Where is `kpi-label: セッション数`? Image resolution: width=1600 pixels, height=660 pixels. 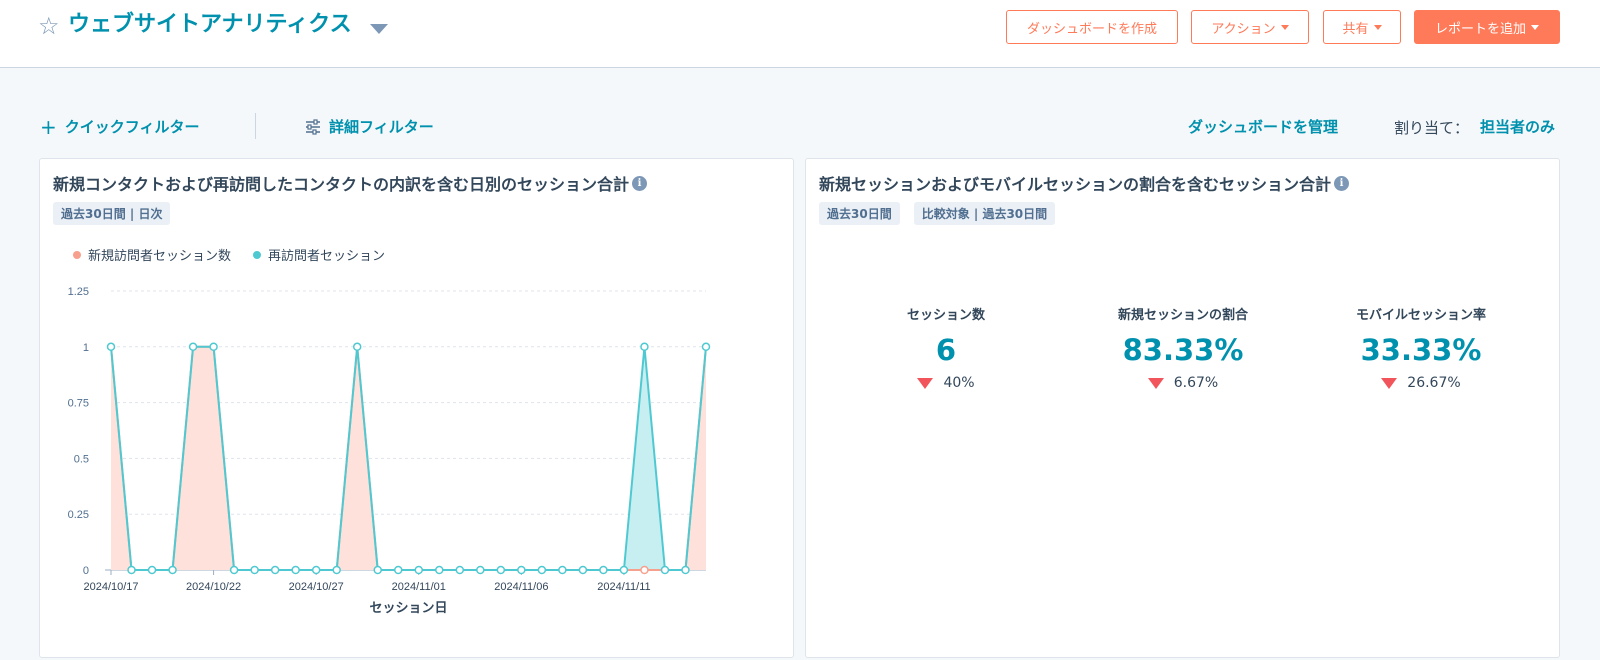 kpi-label: セッション数 is located at coordinates (945, 315).